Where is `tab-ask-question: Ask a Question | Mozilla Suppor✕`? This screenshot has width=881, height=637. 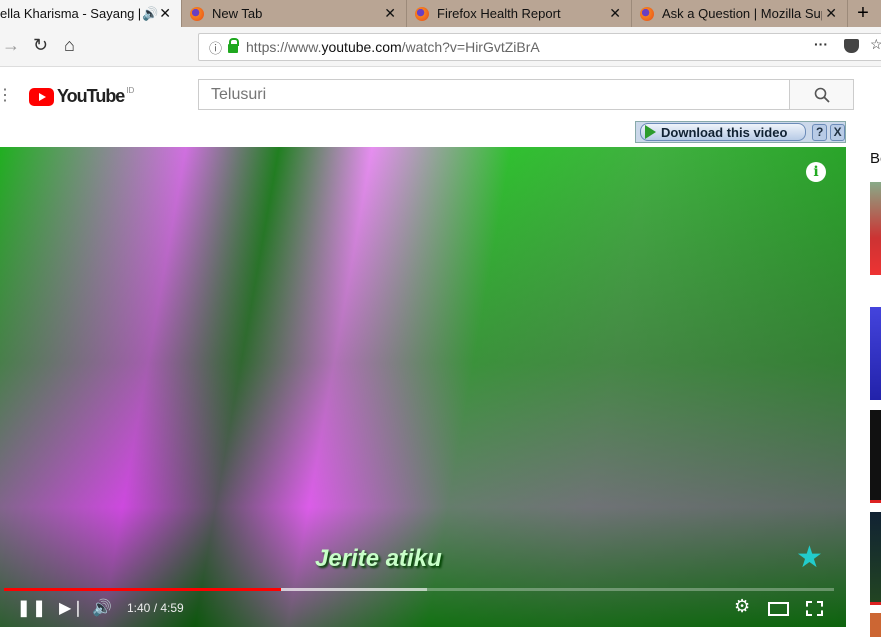
tab-ask-question: Ask a Question | Mozilla Suppor✕ is located at coordinates (740, 13).